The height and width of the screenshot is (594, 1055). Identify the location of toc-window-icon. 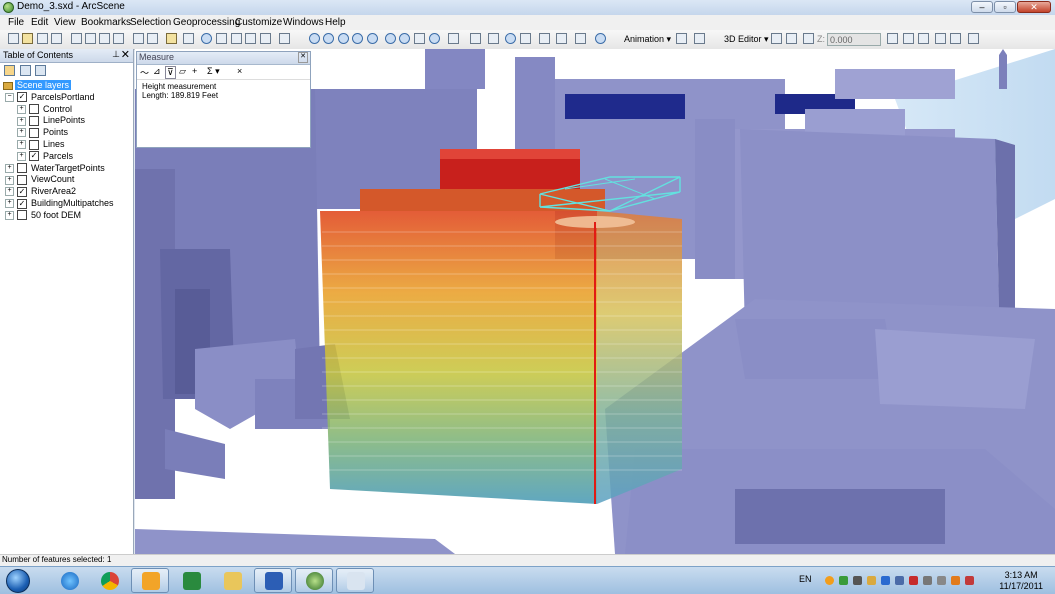
(206, 38).